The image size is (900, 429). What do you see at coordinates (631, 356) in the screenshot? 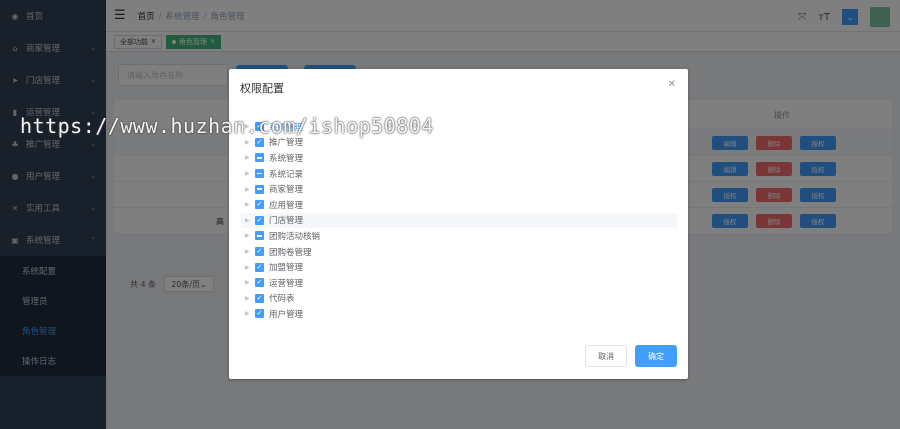
I see `dialog-footer: 取消 确定` at bounding box center [631, 356].